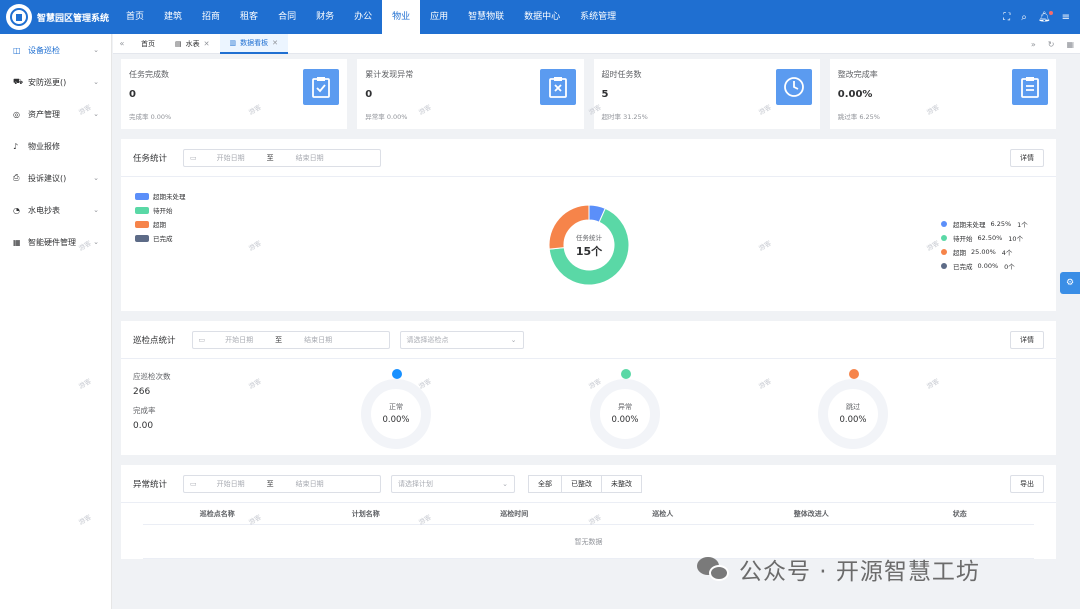 The height and width of the screenshot is (609, 1080). What do you see at coordinates (18, 81) in the screenshot?
I see `truck-icon: ⛟` at bounding box center [18, 81].